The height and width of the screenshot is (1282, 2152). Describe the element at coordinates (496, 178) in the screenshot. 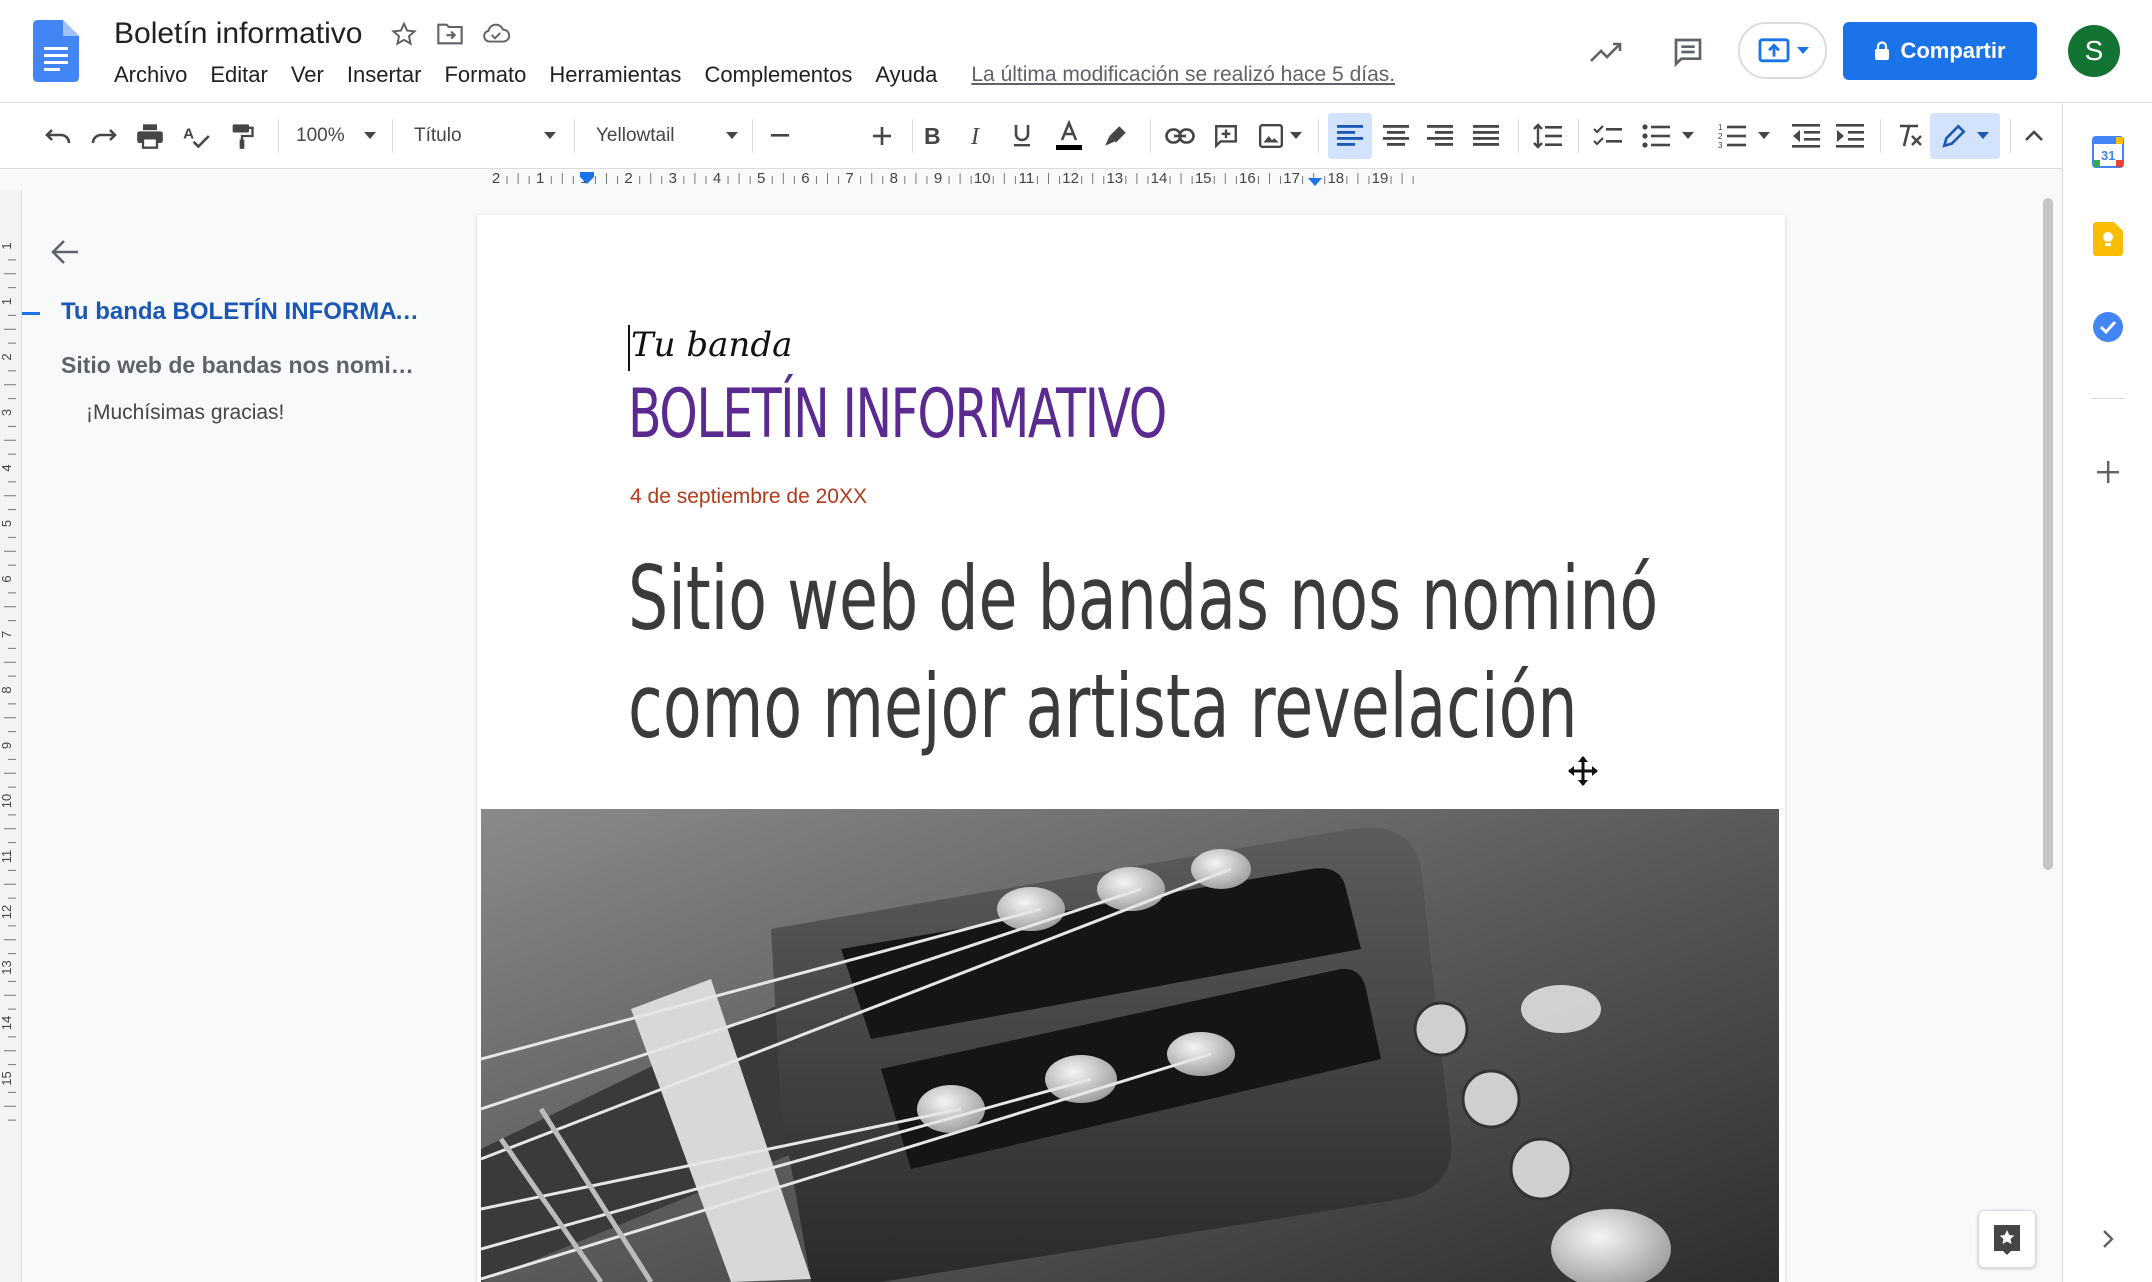

I see `ruler-label: 2` at that location.